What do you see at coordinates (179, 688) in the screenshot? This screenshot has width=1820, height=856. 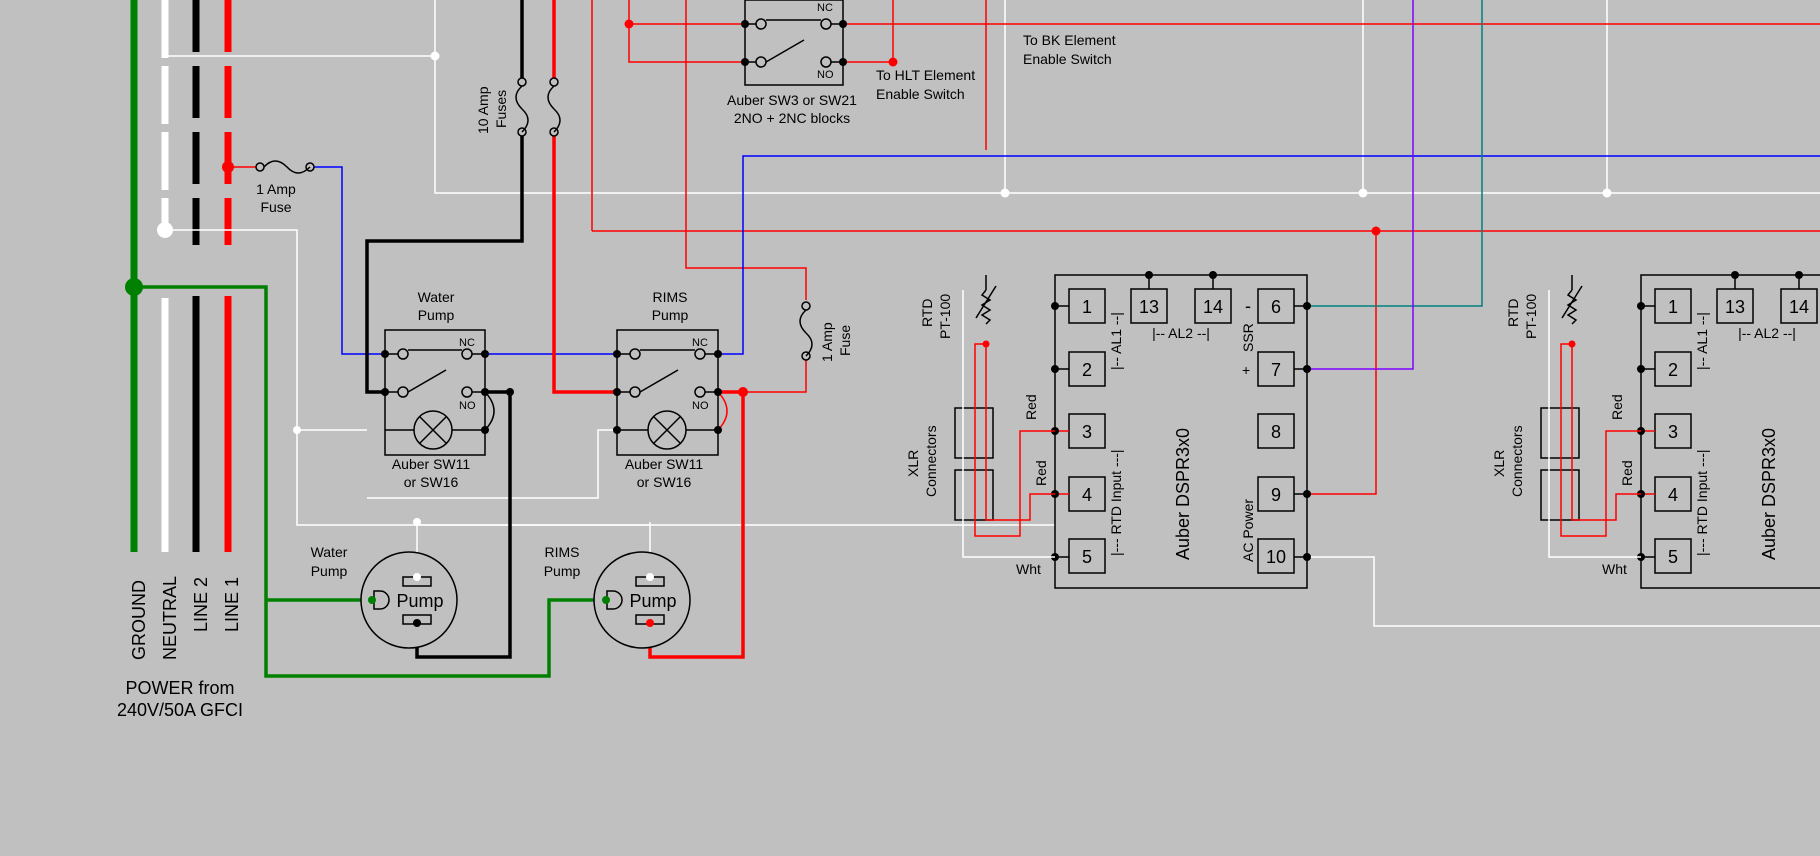 I see `power-source-label-1: POWER from` at bounding box center [179, 688].